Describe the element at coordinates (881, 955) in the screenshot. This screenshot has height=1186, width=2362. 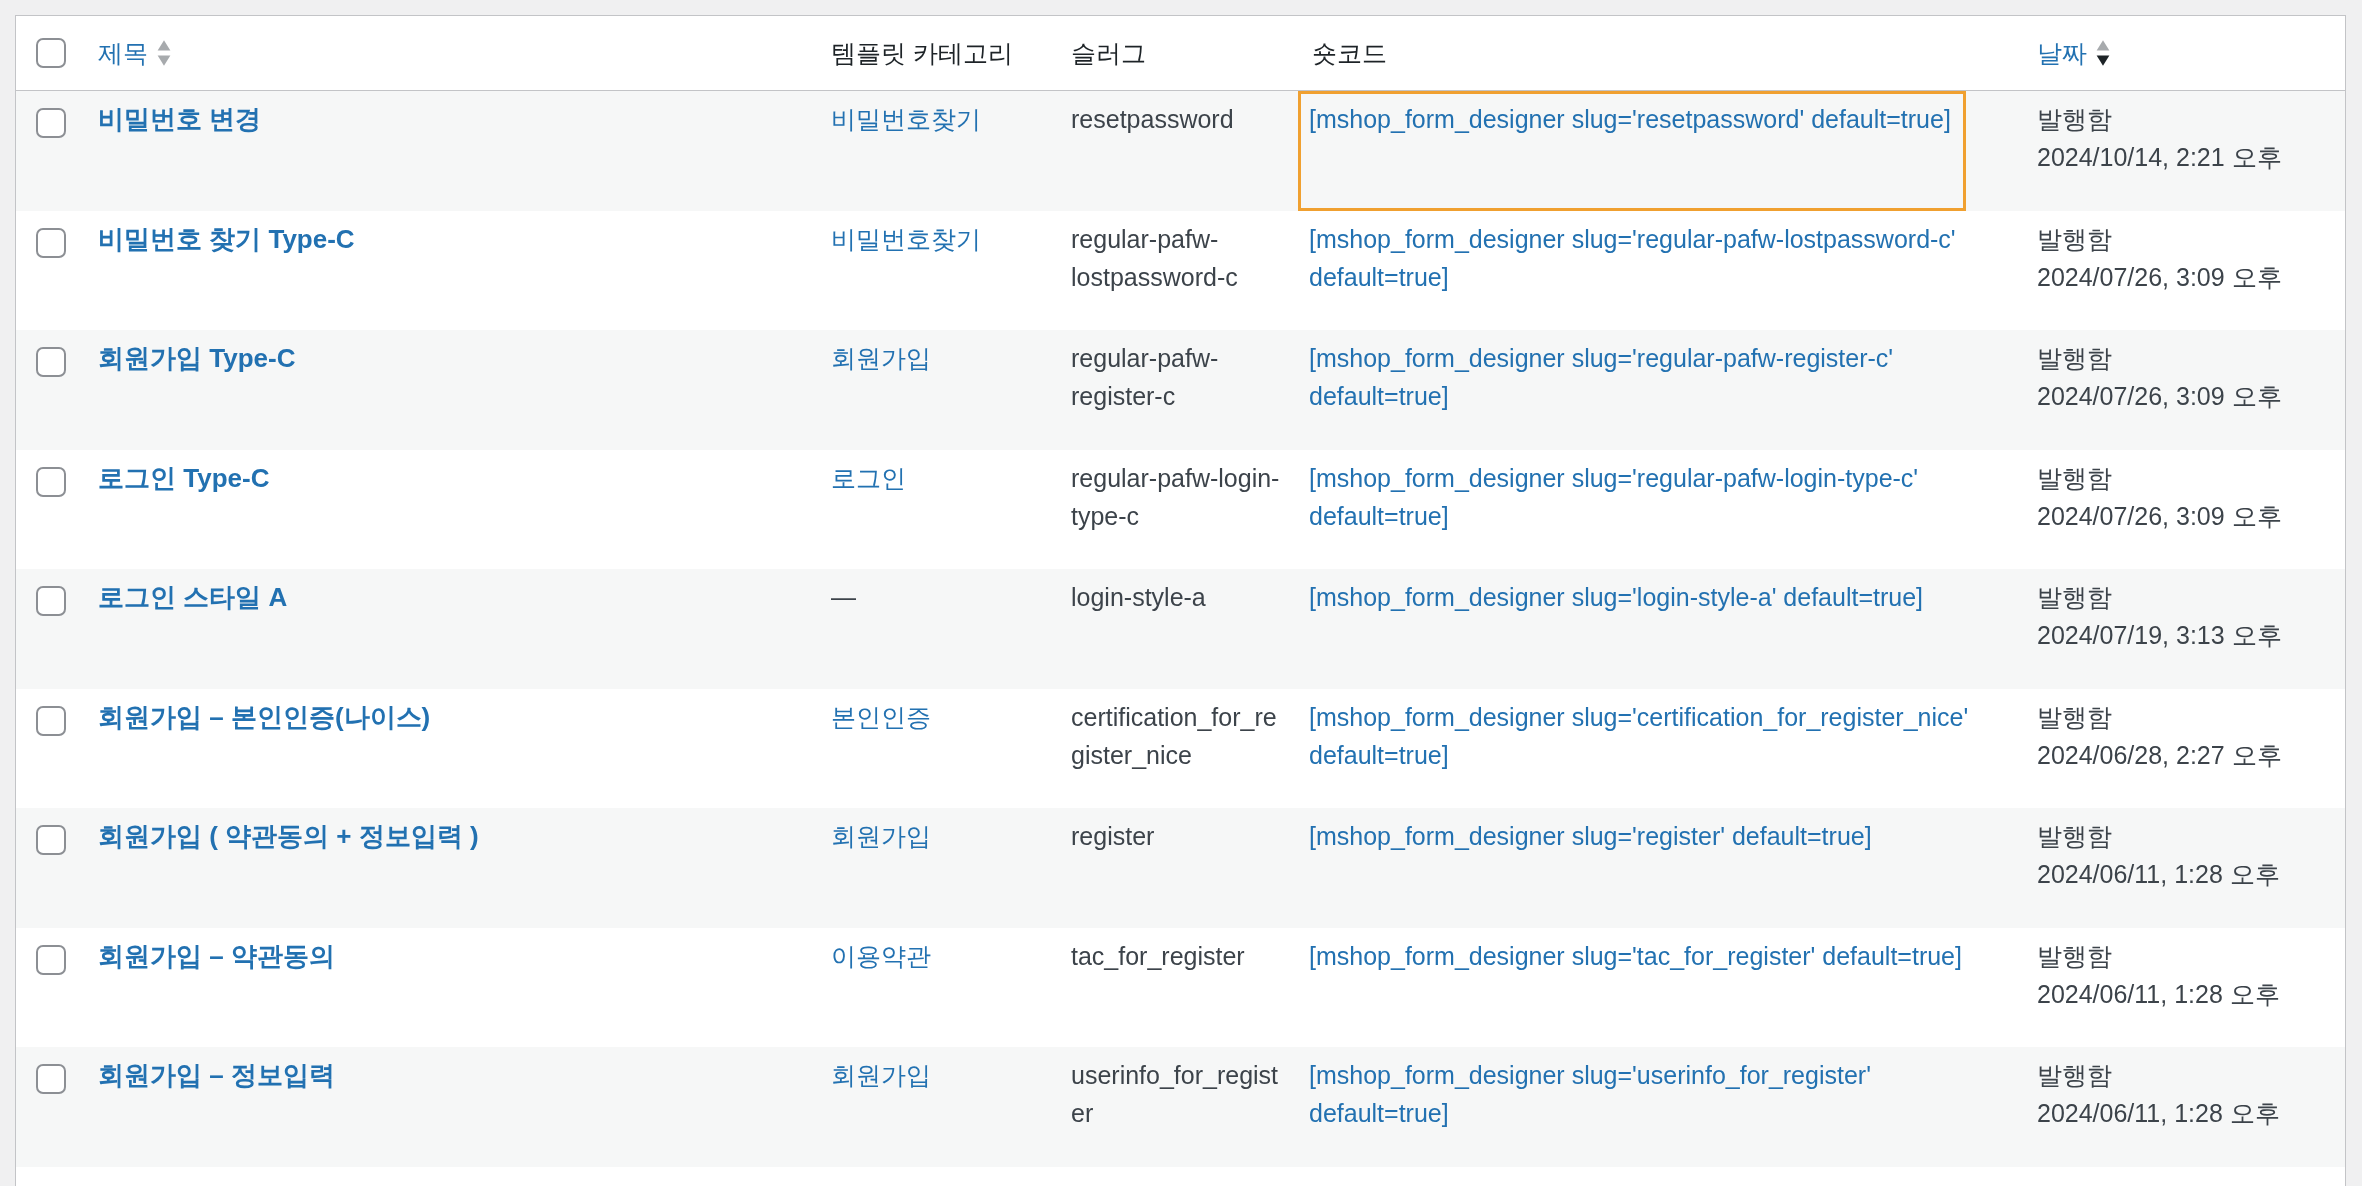
I see `category-link: 이용약관` at that location.